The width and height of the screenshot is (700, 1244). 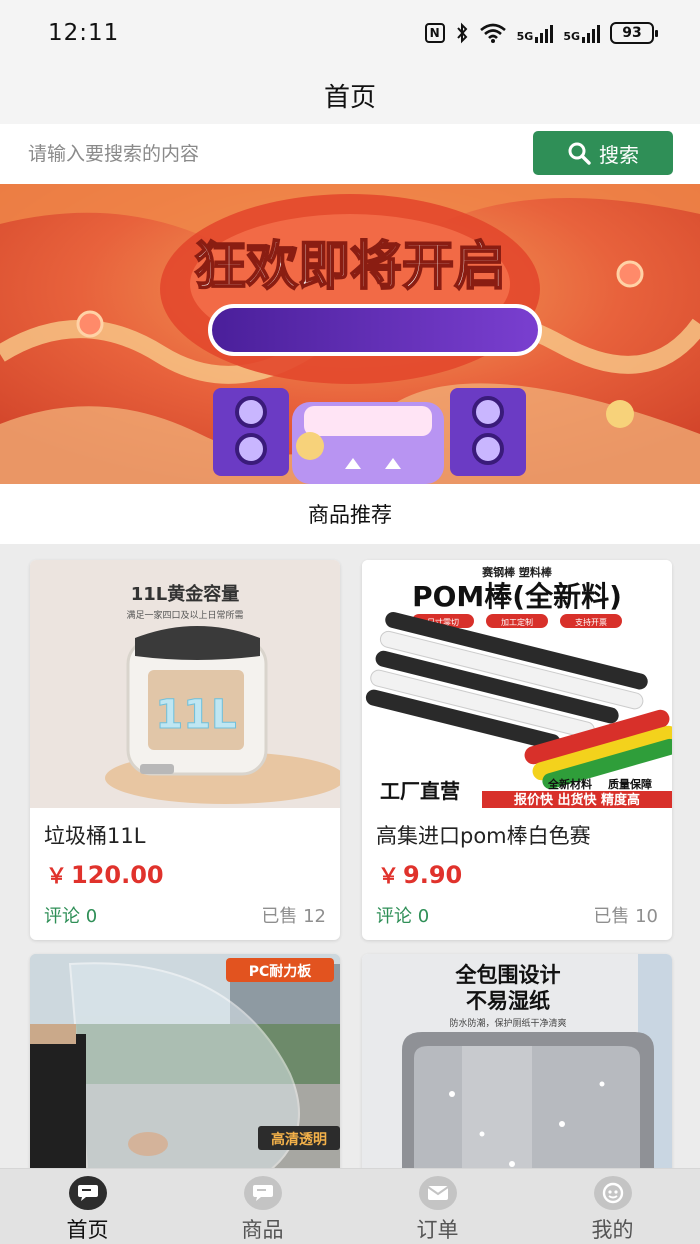 What do you see at coordinates (517, 875) in the screenshot?
I see `product-price: ￥ 9.90` at bounding box center [517, 875].